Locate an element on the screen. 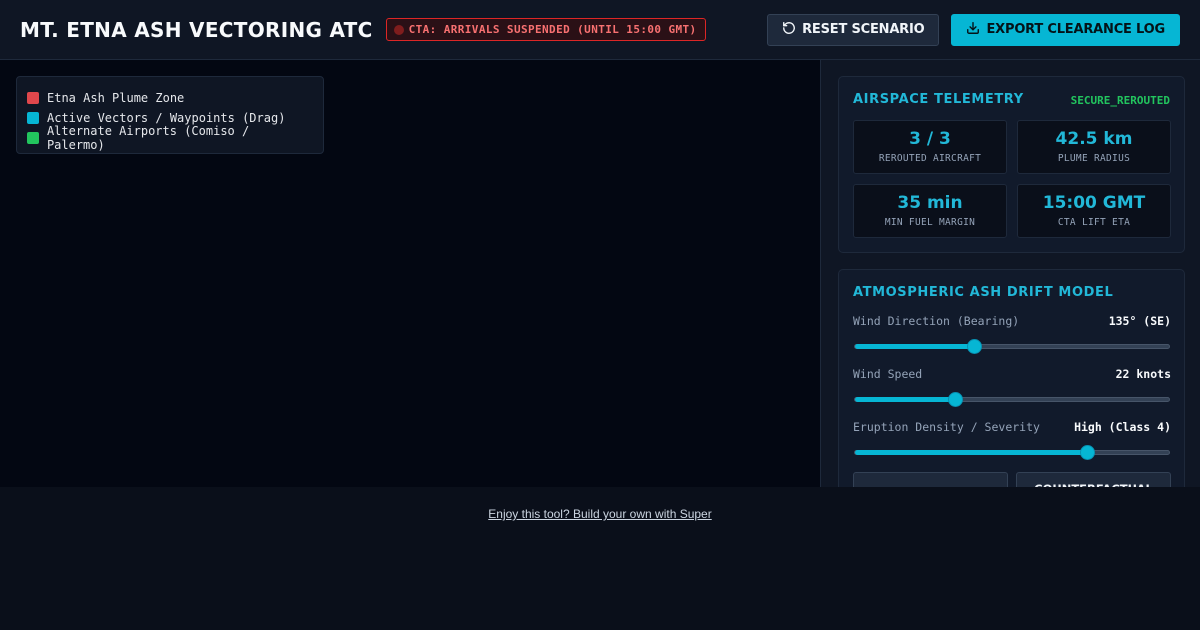 The image size is (1200, 630). counterfactual-button: COUNTERFACTUAL is located at coordinates (1093, 479).